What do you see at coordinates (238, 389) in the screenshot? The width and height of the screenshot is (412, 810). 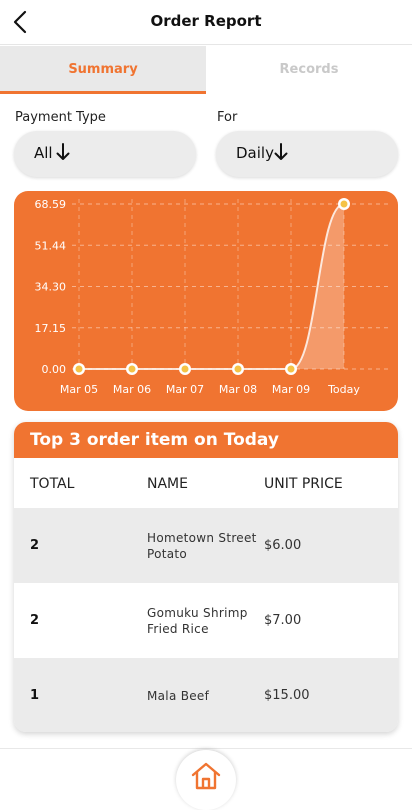 I see `x-tick-label: Mar 08` at bounding box center [238, 389].